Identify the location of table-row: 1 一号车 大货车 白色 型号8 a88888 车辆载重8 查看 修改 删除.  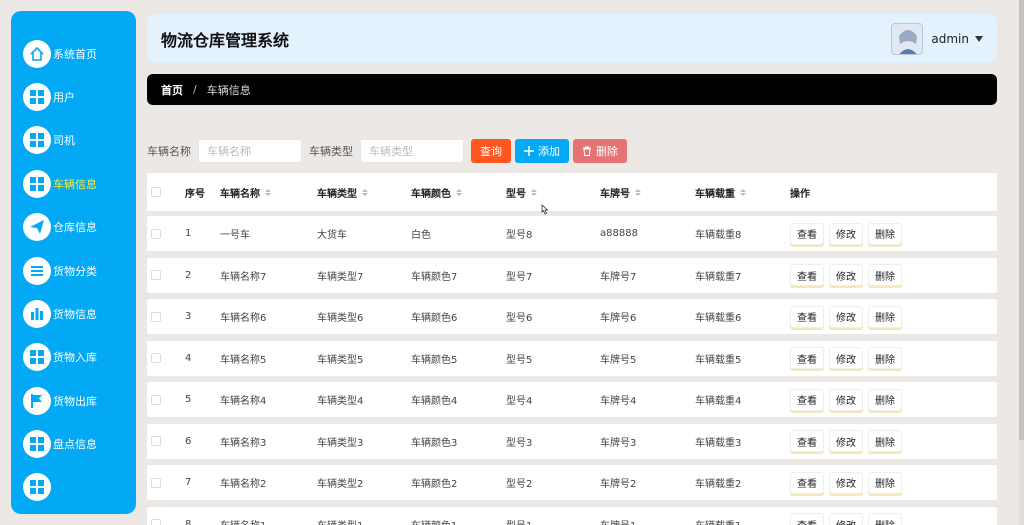
(572, 233).